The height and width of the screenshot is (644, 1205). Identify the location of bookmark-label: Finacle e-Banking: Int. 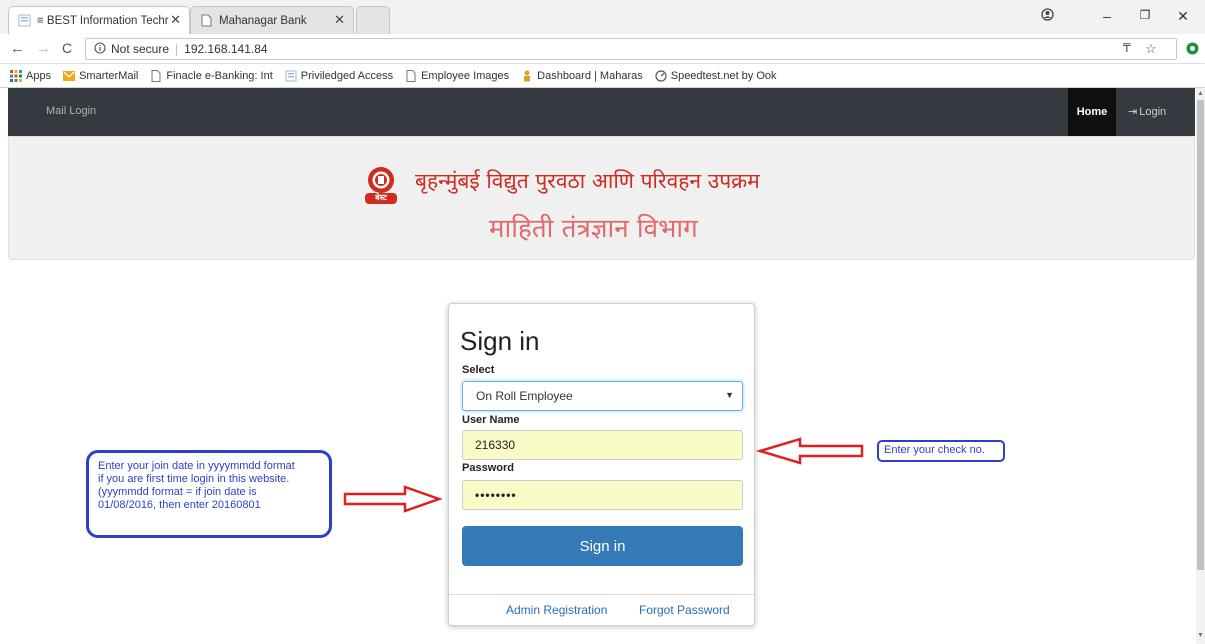
(219, 75).